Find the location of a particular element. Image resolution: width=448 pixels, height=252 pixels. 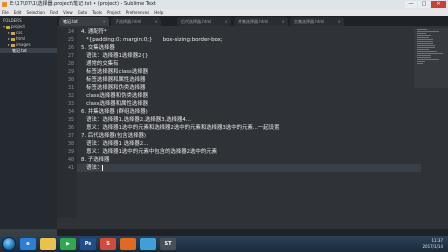

line-number: 35 is located at coordinates (70, 120).